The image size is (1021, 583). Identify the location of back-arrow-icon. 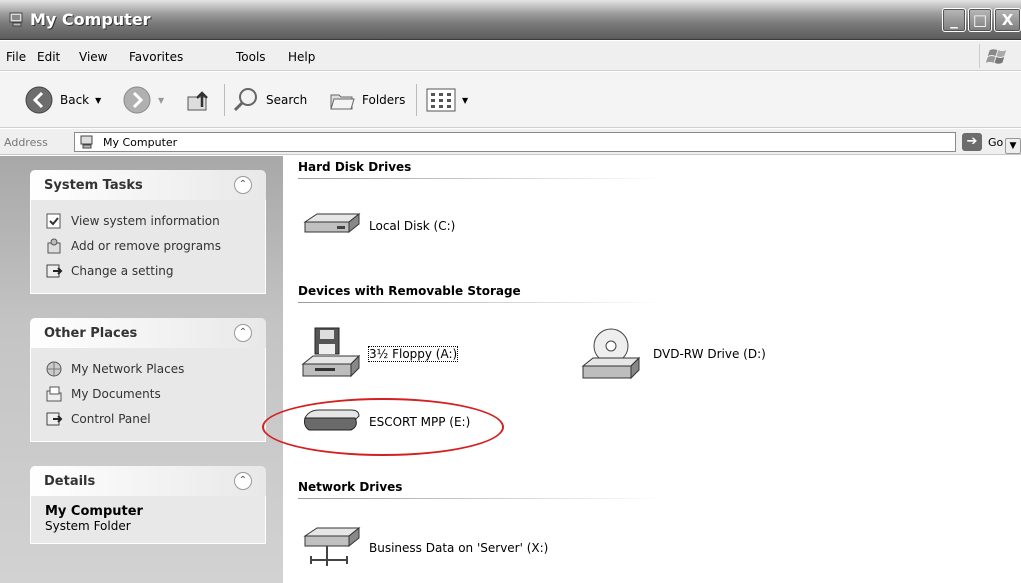
(39, 100).